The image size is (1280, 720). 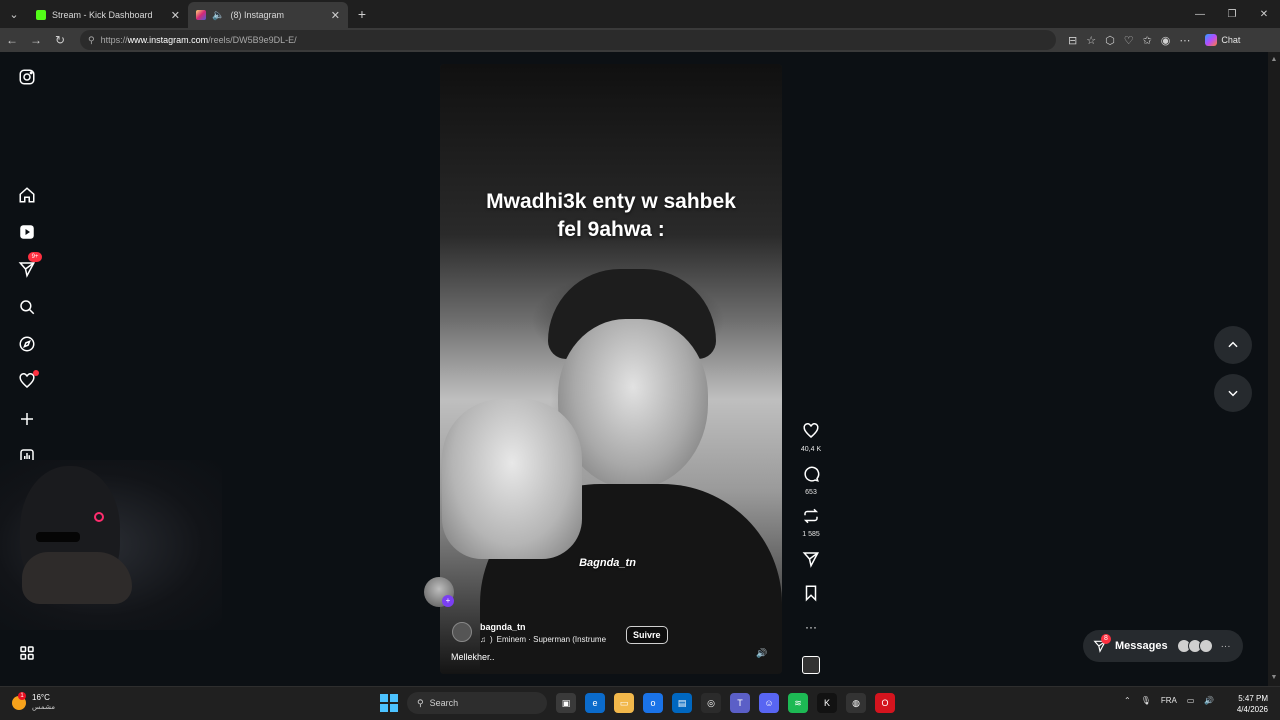 What do you see at coordinates (624, 703) in the screenshot?
I see `file-explorer-icon: ▭` at bounding box center [624, 703].